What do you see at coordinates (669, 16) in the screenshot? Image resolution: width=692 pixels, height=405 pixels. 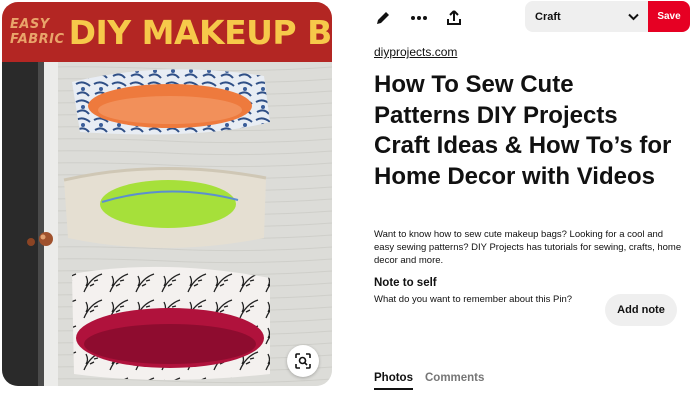 I see `save-button: Save` at bounding box center [669, 16].